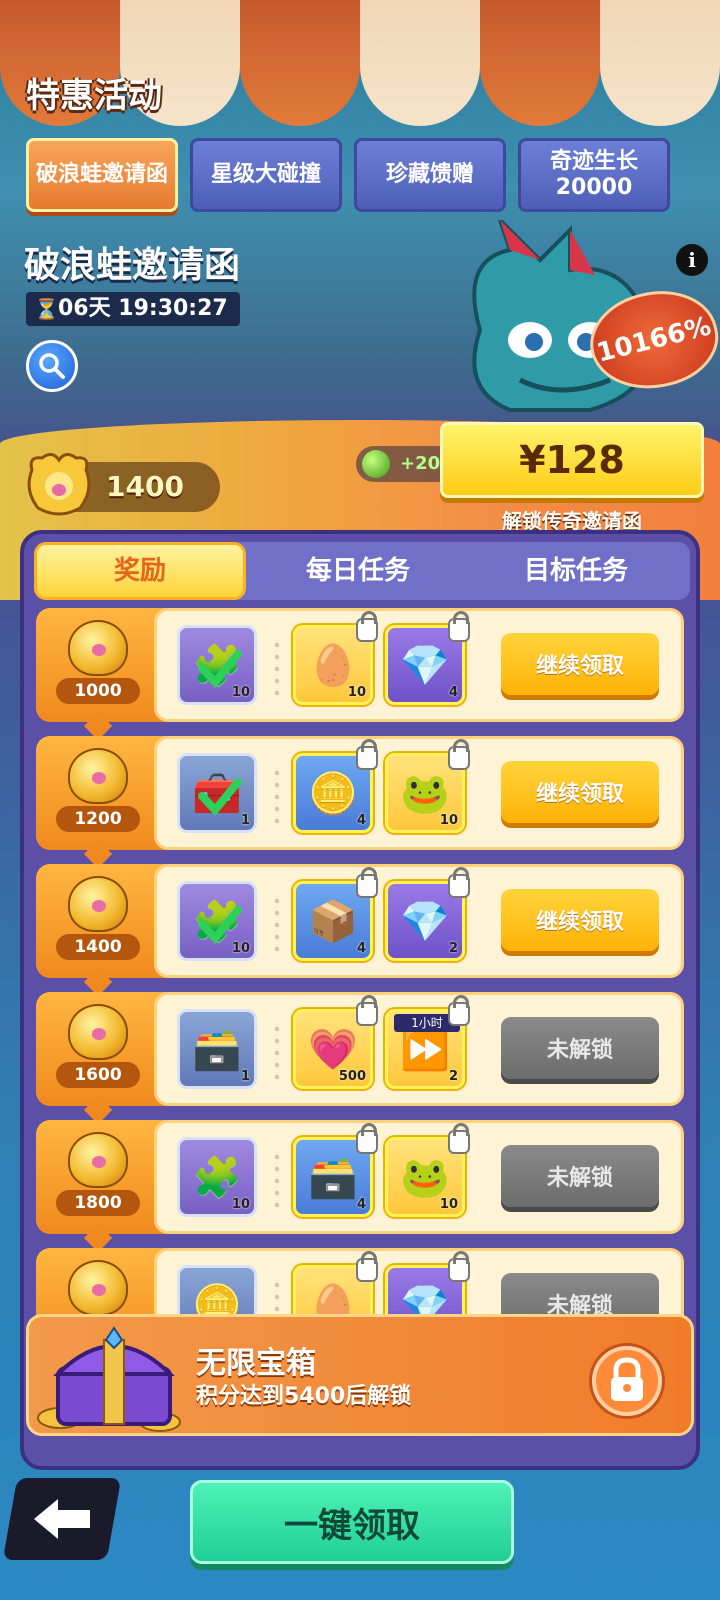  Describe the element at coordinates (132, 265) in the screenshot. I see `event-title: 破浪蛙邀请函` at that location.